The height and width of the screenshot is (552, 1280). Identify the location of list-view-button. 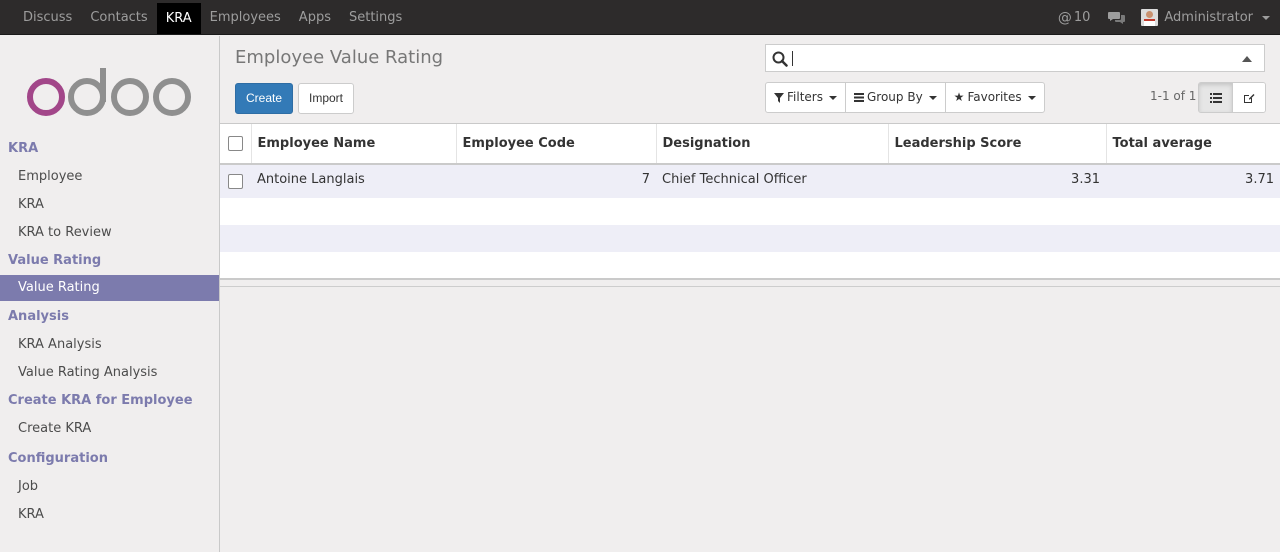
(1215, 97).